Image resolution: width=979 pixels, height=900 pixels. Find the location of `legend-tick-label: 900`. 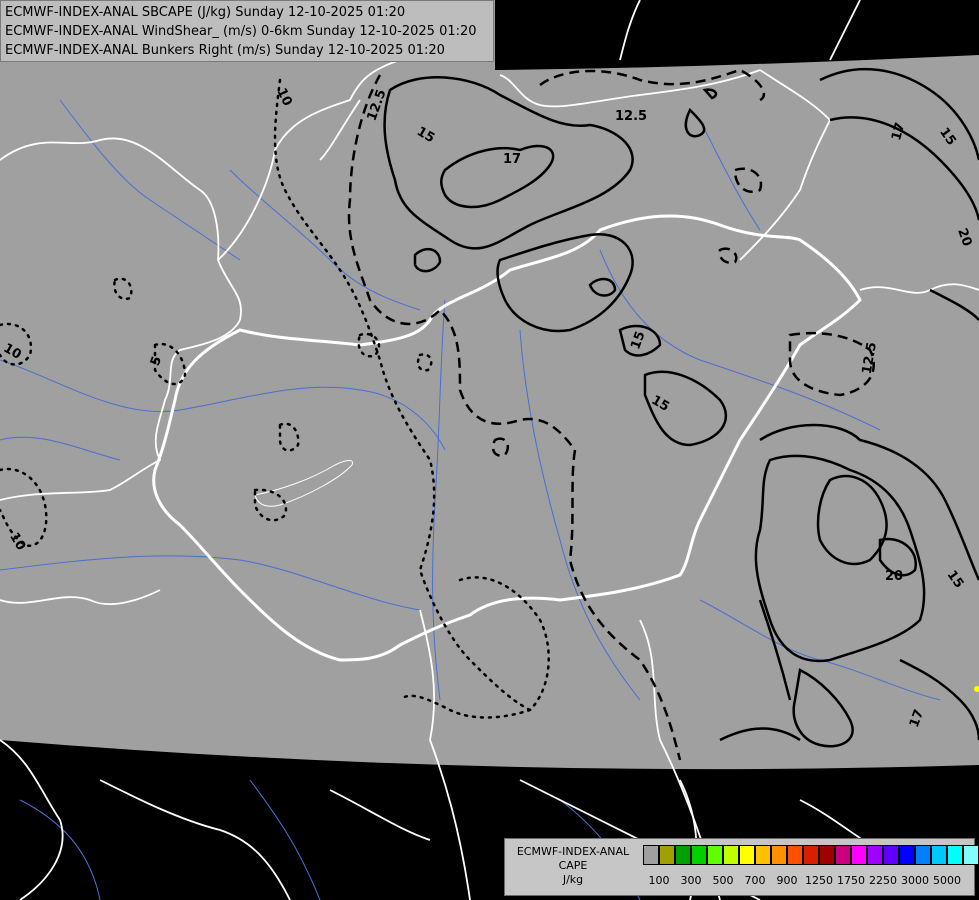

legend-tick-label: 900 is located at coordinates (787, 880).